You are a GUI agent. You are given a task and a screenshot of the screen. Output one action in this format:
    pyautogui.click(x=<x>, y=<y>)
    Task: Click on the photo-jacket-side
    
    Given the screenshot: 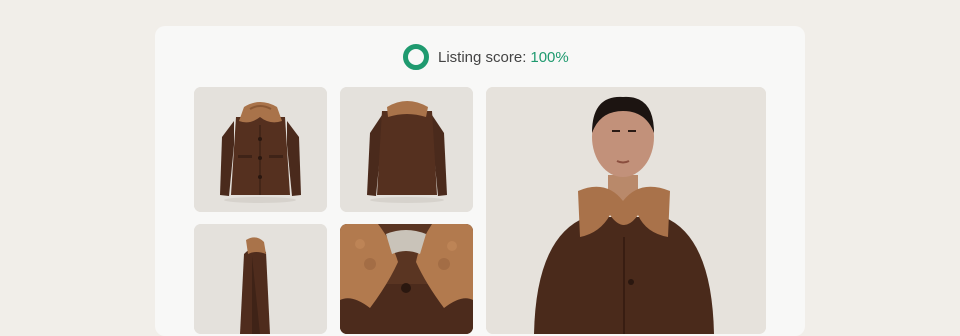 What is the action you would take?
    pyautogui.click(x=260, y=279)
    